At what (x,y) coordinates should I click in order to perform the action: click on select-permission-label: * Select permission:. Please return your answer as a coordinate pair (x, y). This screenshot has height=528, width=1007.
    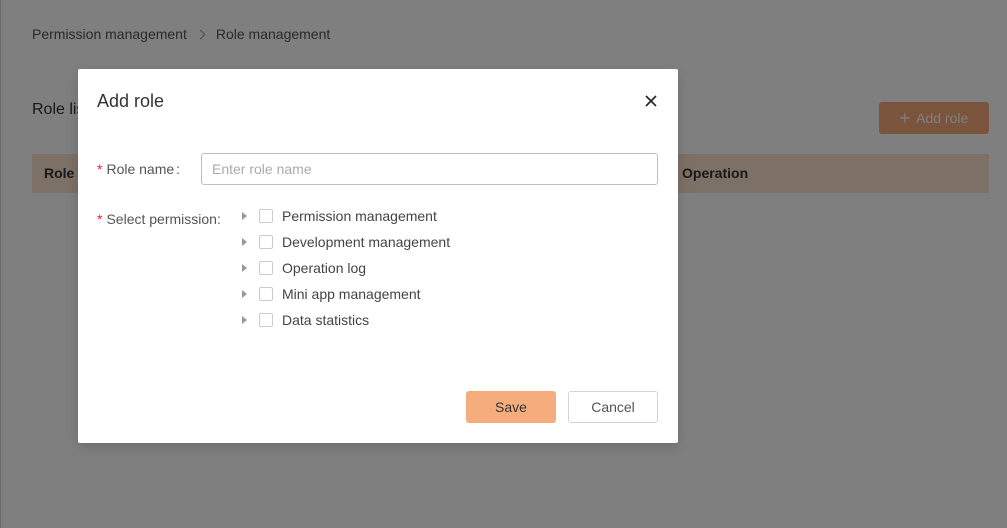
    Looking at the image, I should click on (159, 219).